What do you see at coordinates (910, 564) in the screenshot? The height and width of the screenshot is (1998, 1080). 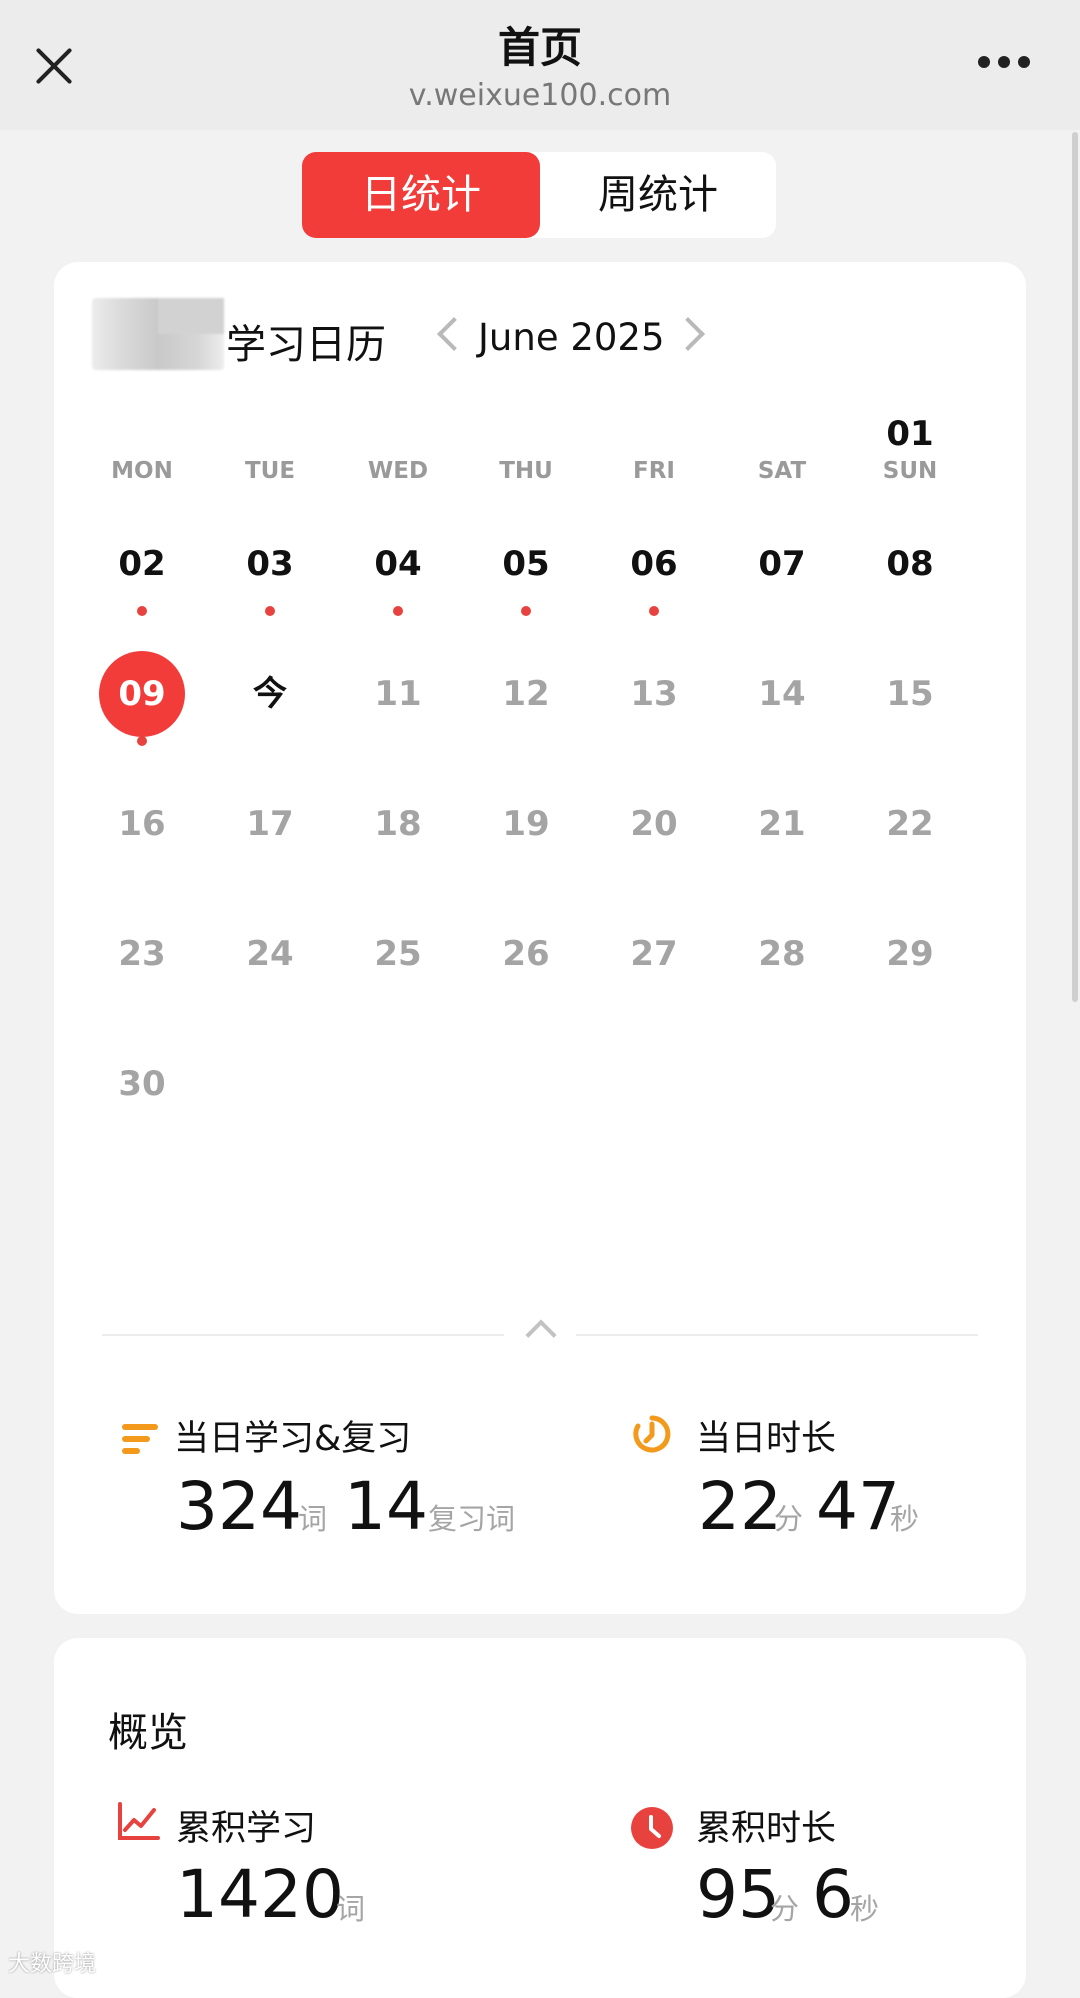 I see `calendar-day: 08` at bounding box center [910, 564].